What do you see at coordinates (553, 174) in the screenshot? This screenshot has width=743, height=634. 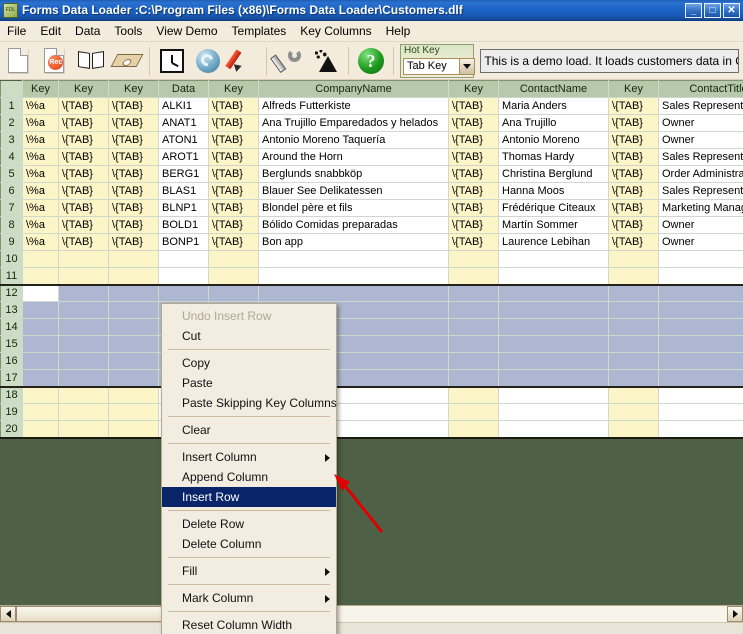 I see `grid-cell: Christina Berglund` at bounding box center [553, 174].